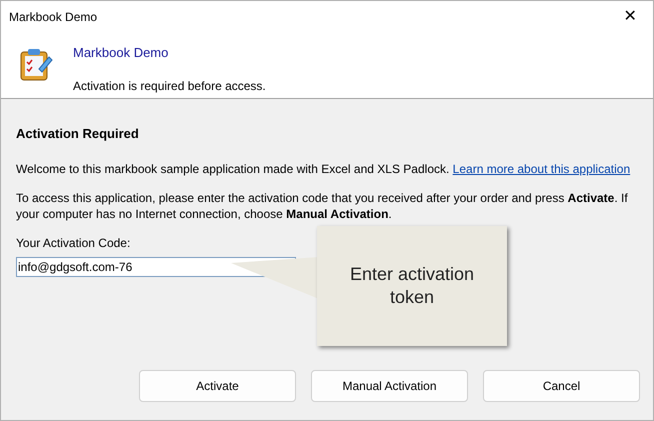 This screenshot has width=654, height=421. What do you see at coordinates (78, 134) in the screenshot?
I see `section-heading: Activation Required` at bounding box center [78, 134].